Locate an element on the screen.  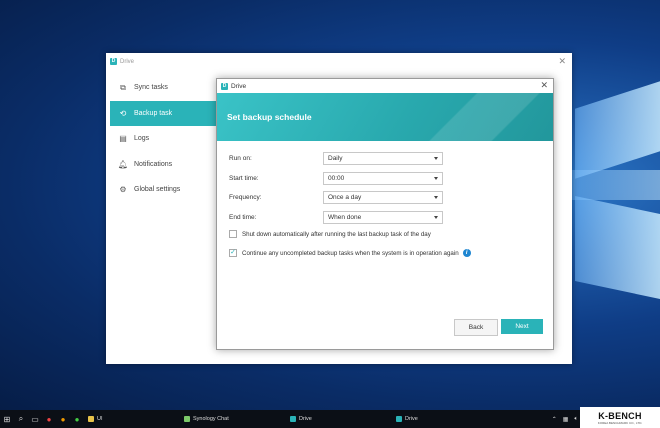
info-icon: i is located at coordinates (466, 253).